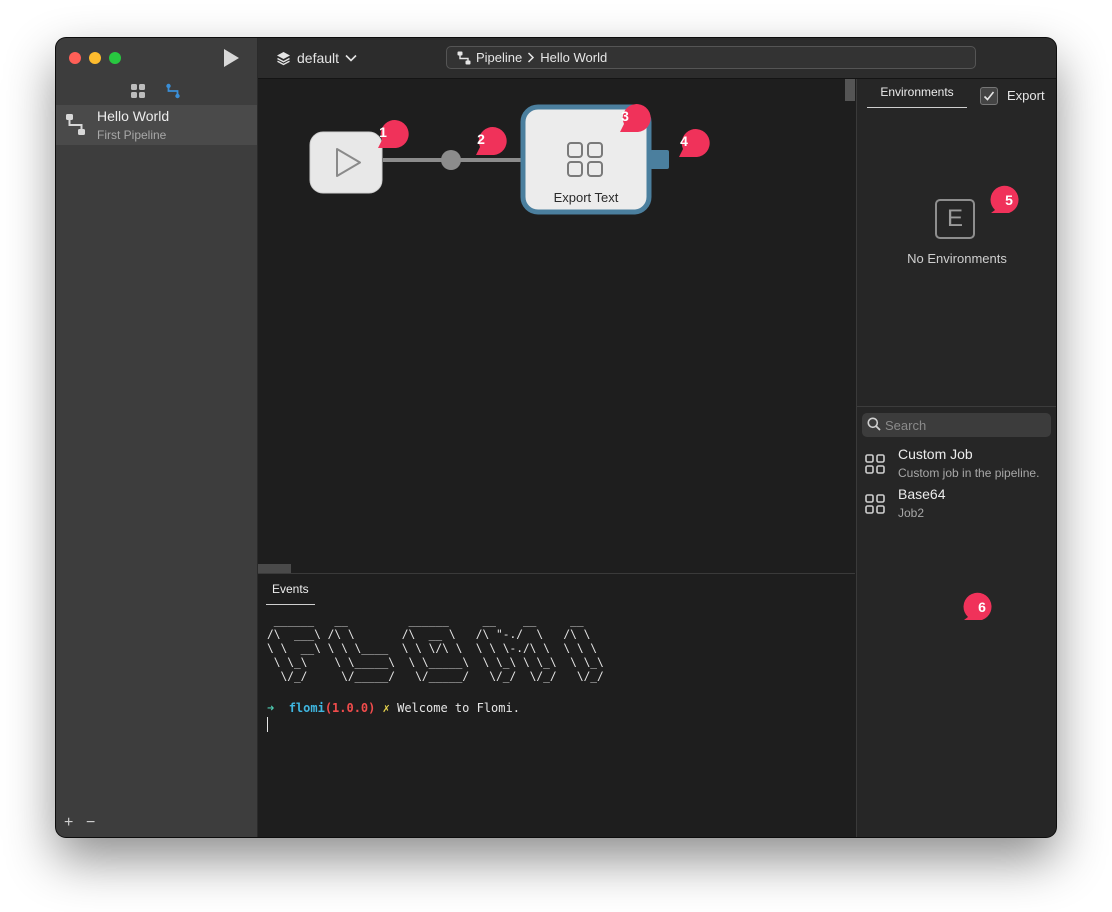  I want to click on job-description: Custom job in the pipeline., so click(969, 473).